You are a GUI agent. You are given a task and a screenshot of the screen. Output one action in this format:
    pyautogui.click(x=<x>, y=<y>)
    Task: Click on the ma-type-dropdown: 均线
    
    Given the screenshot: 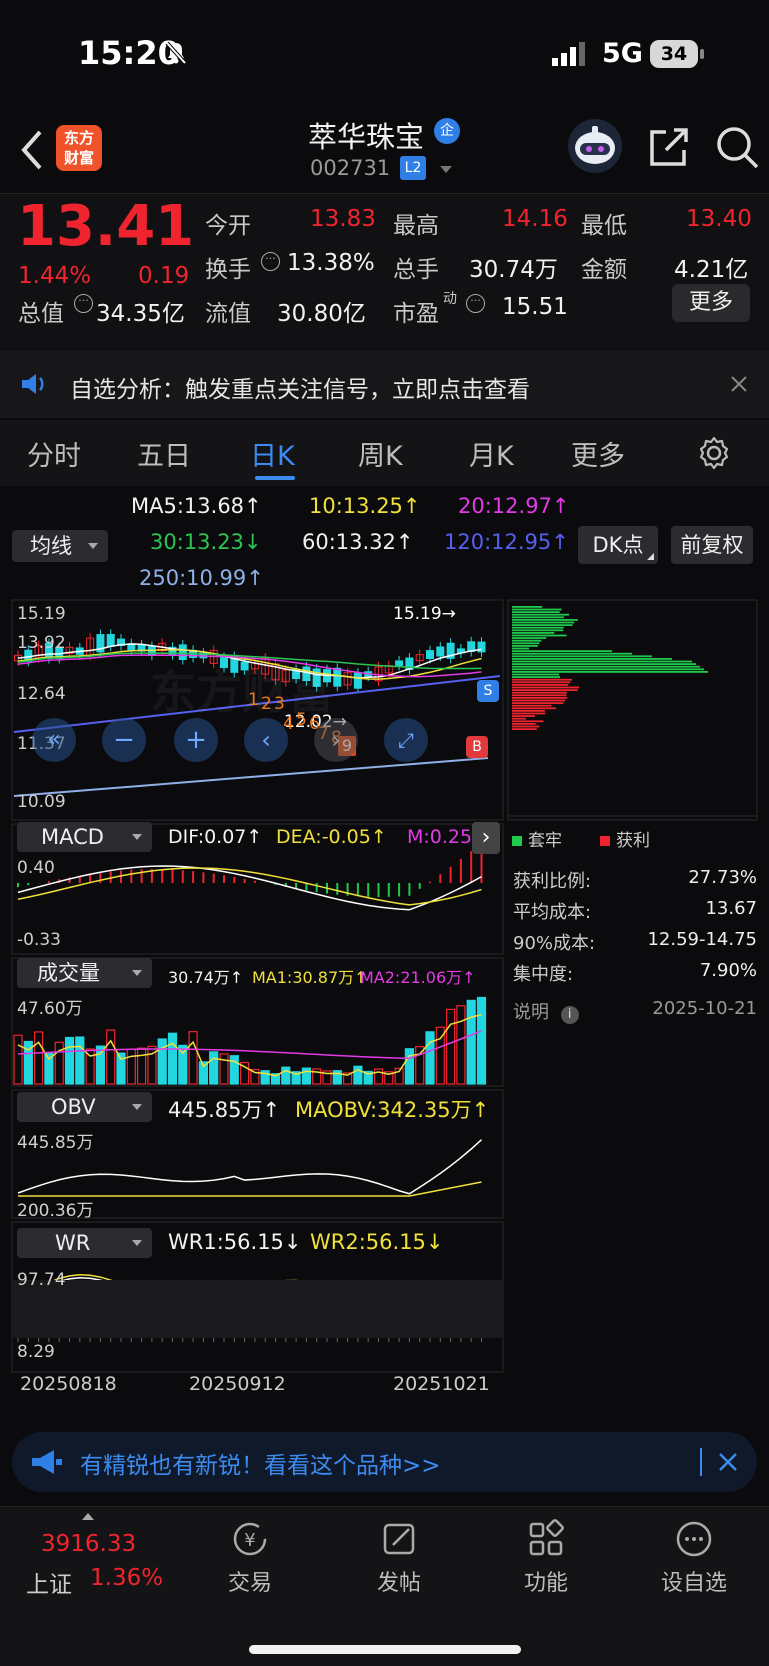 What is the action you would take?
    pyautogui.click(x=60, y=546)
    